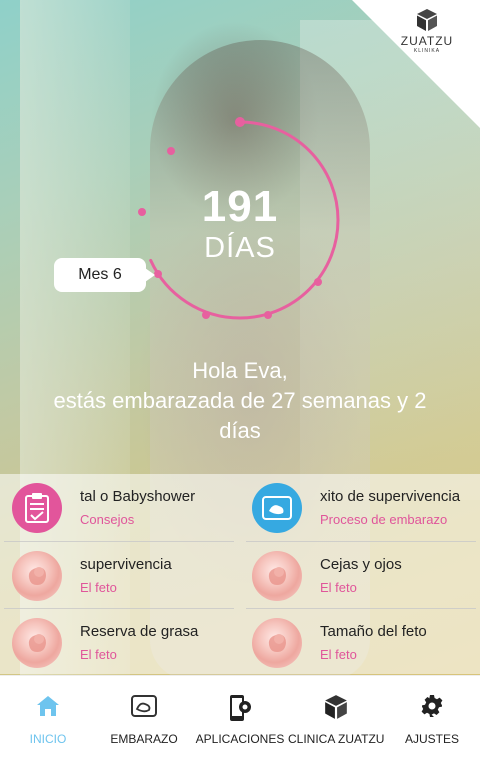 Image resolution: width=480 pixels, height=758 pixels. Describe the element at coordinates (122, 642) in the screenshot. I see `article-card: Reserva de grasa El feto` at that location.